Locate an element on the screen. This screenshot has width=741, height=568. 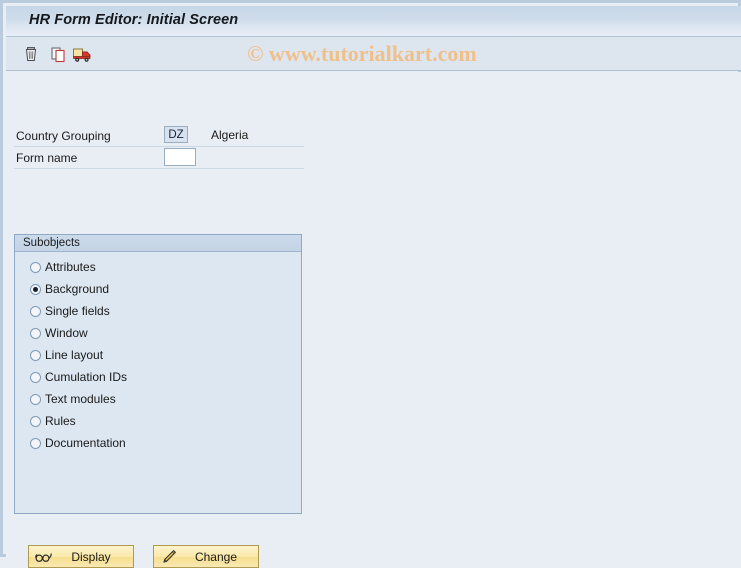
radio-text-modules: Text modules is located at coordinates (158, 399).